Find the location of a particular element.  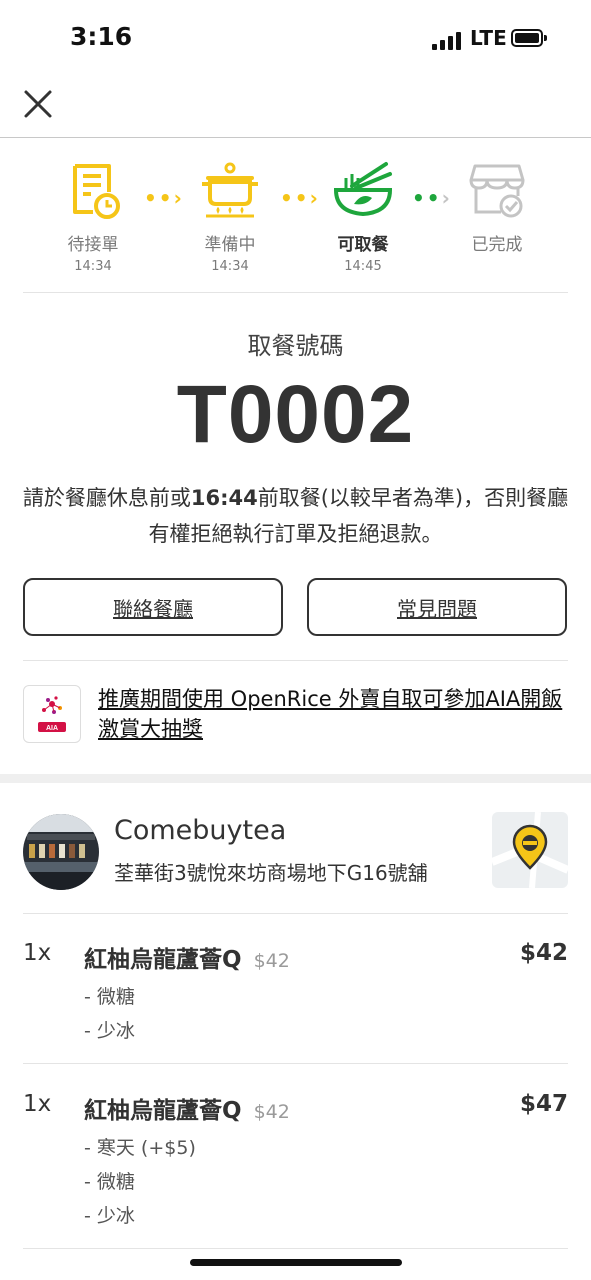

status-time: 3:16 is located at coordinates (101, 36).